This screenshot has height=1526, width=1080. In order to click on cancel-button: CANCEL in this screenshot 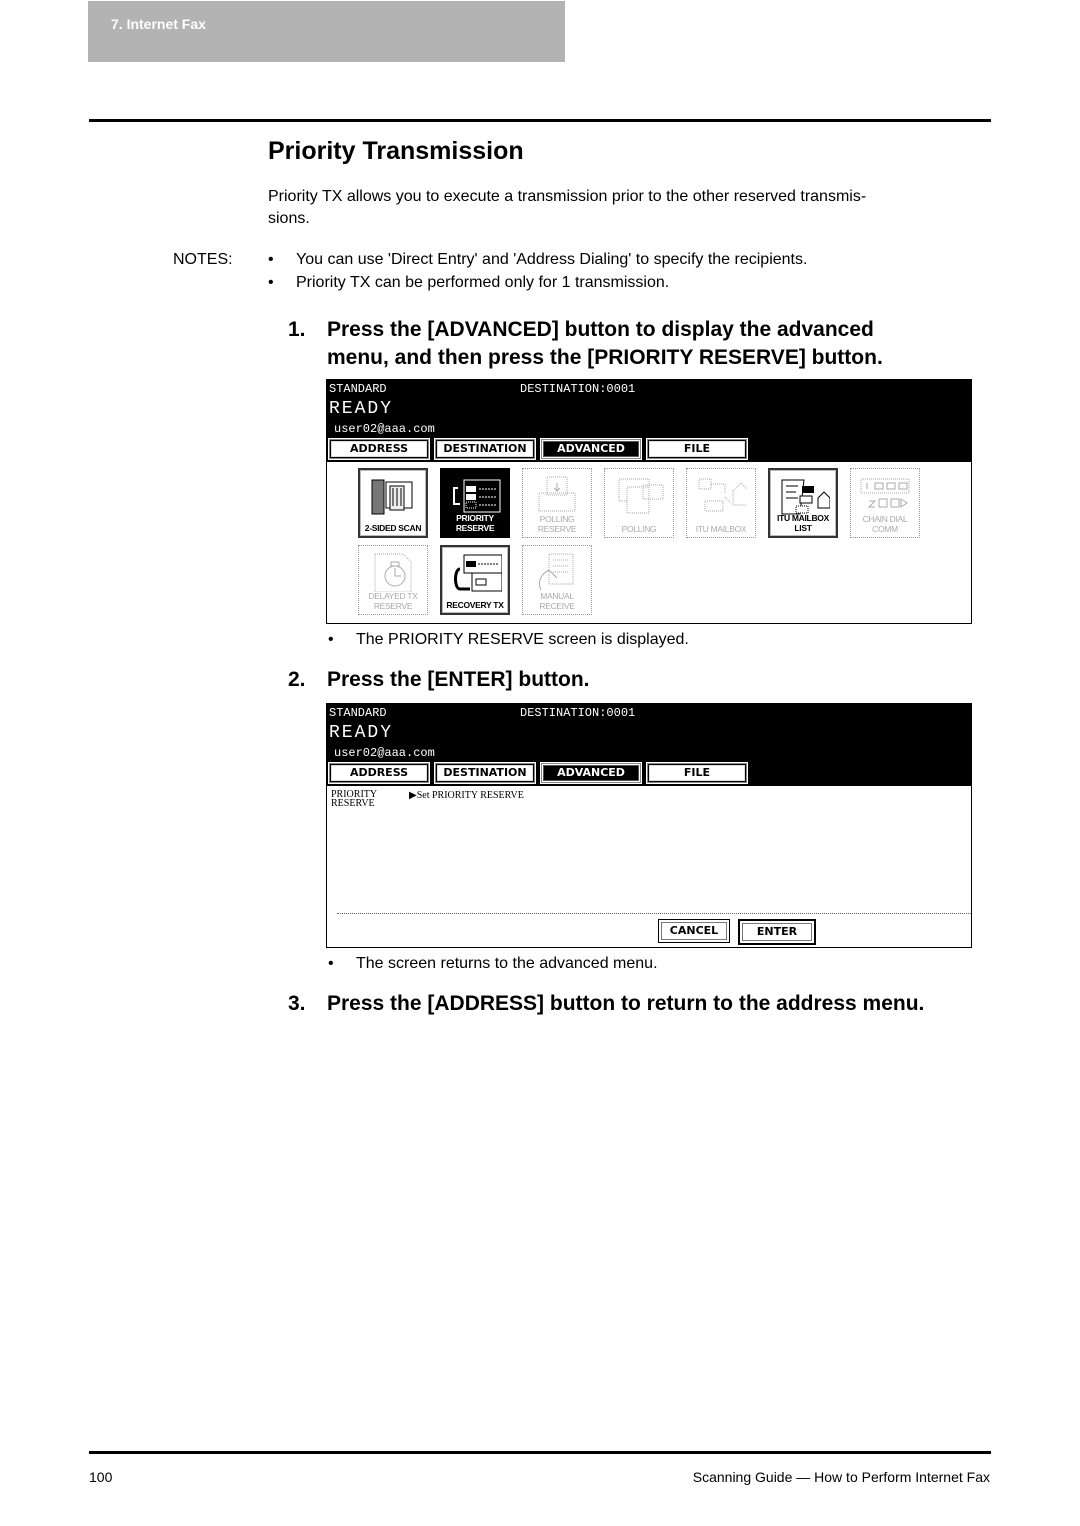, I will do `click(694, 931)`.